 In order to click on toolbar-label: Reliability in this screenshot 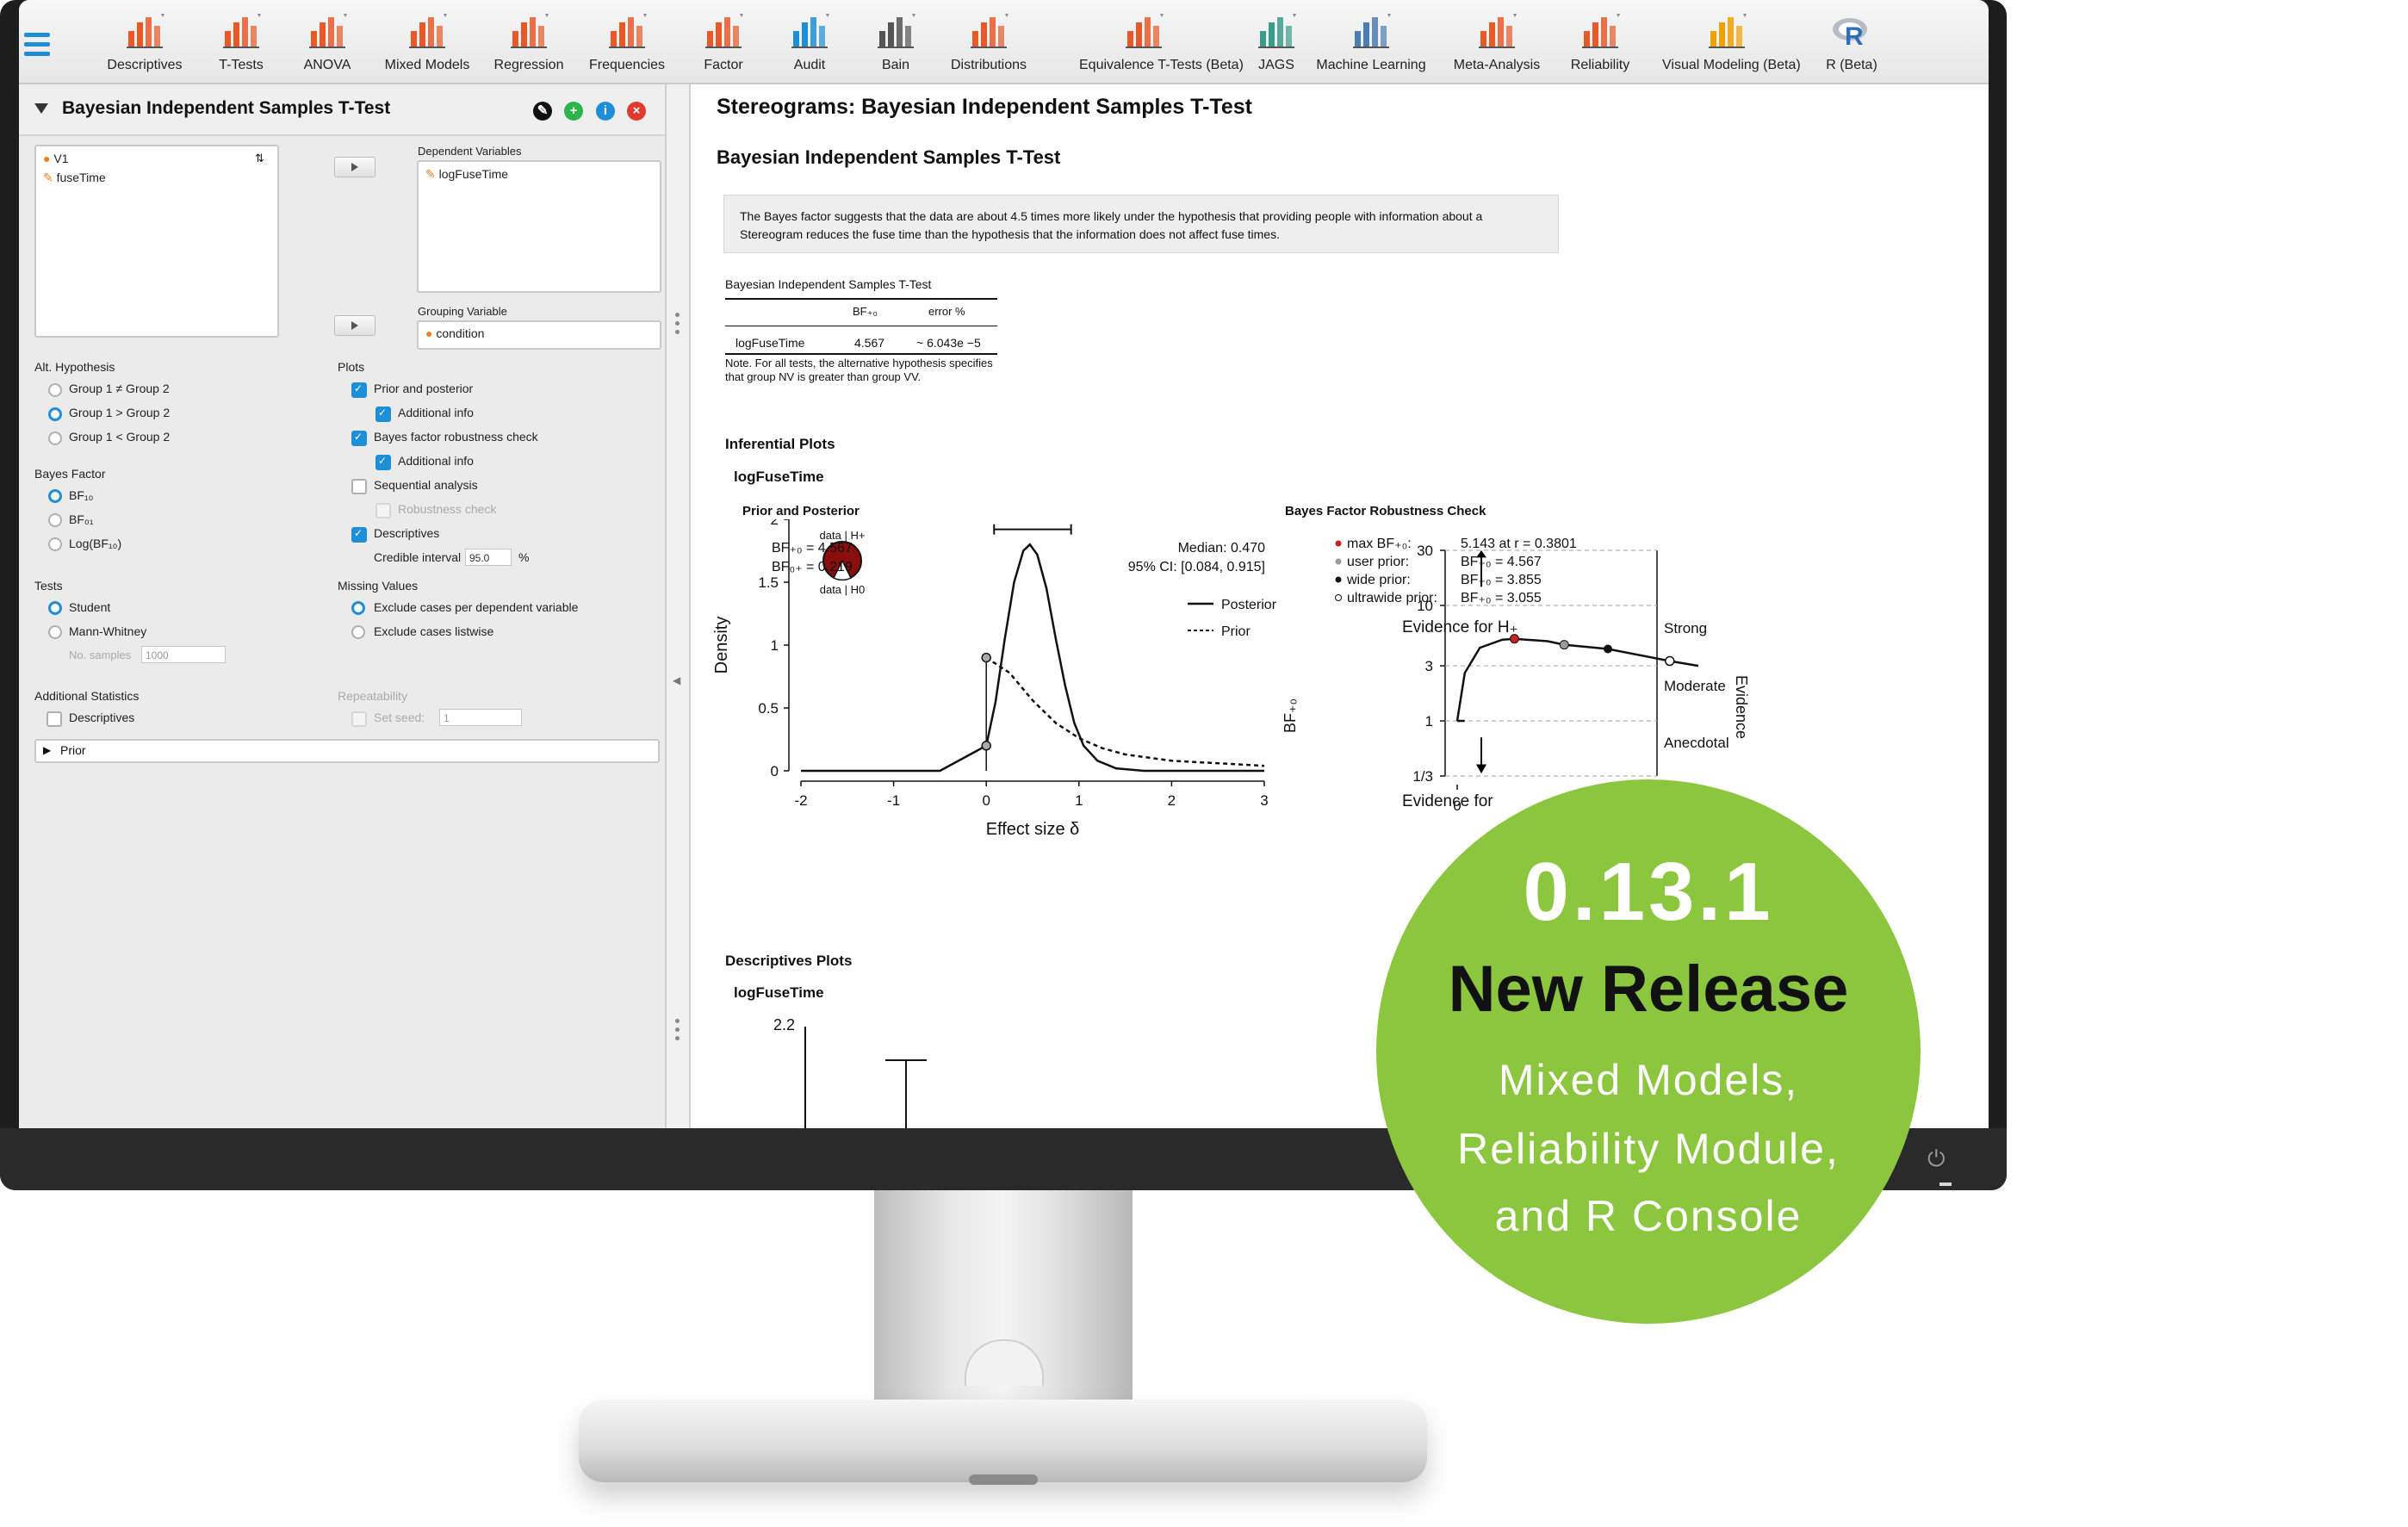, I will do `click(1600, 65)`.